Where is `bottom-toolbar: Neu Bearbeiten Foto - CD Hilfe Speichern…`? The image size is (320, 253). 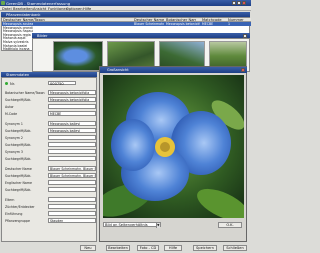 bottom-toolbar: Neu Bearbeiten Foto - CD Hilfe Speichern… is located at coordinates (125, 248).